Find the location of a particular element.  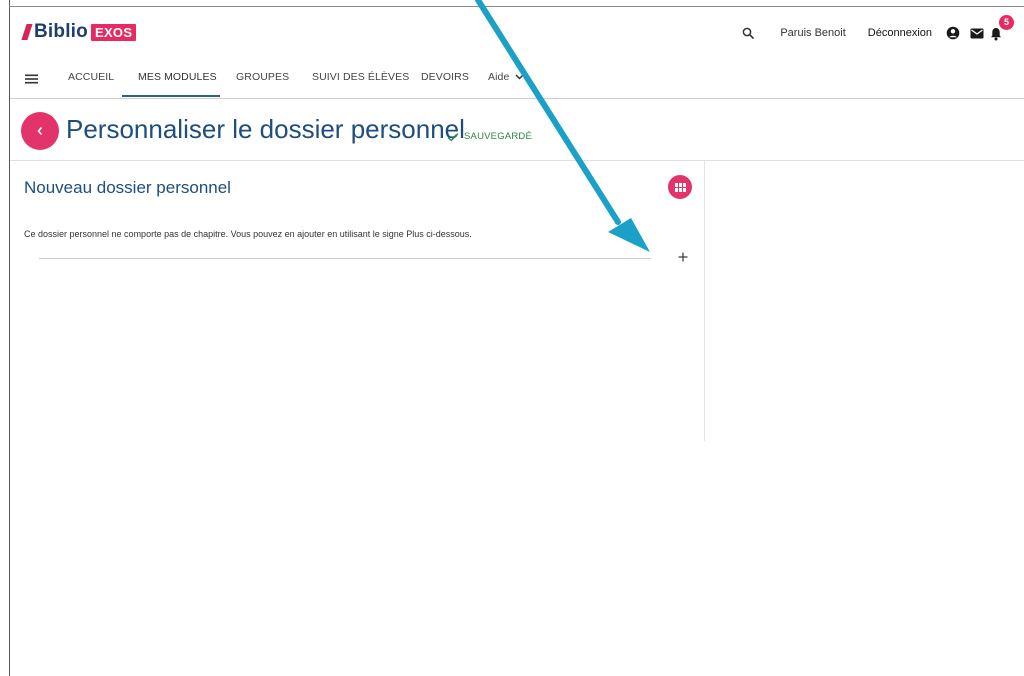

notifications-button: 5 is located at coordinates (1002, 29).